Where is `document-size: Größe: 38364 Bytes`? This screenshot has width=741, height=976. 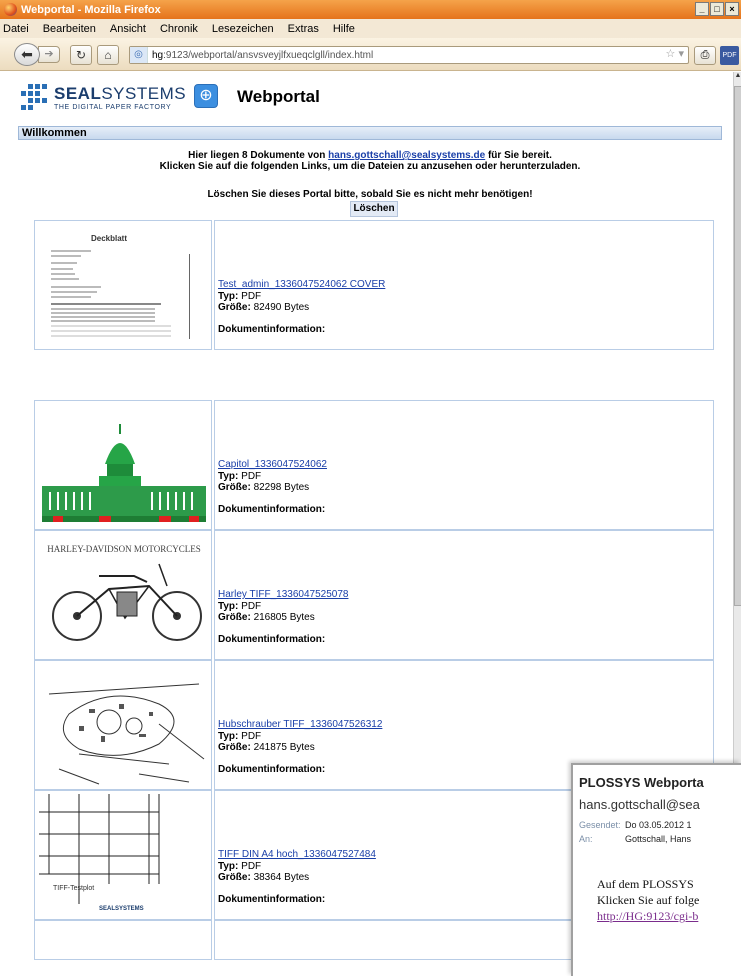
document-size: Größe: 38364 Bytes is located at coordinates (264, 877).